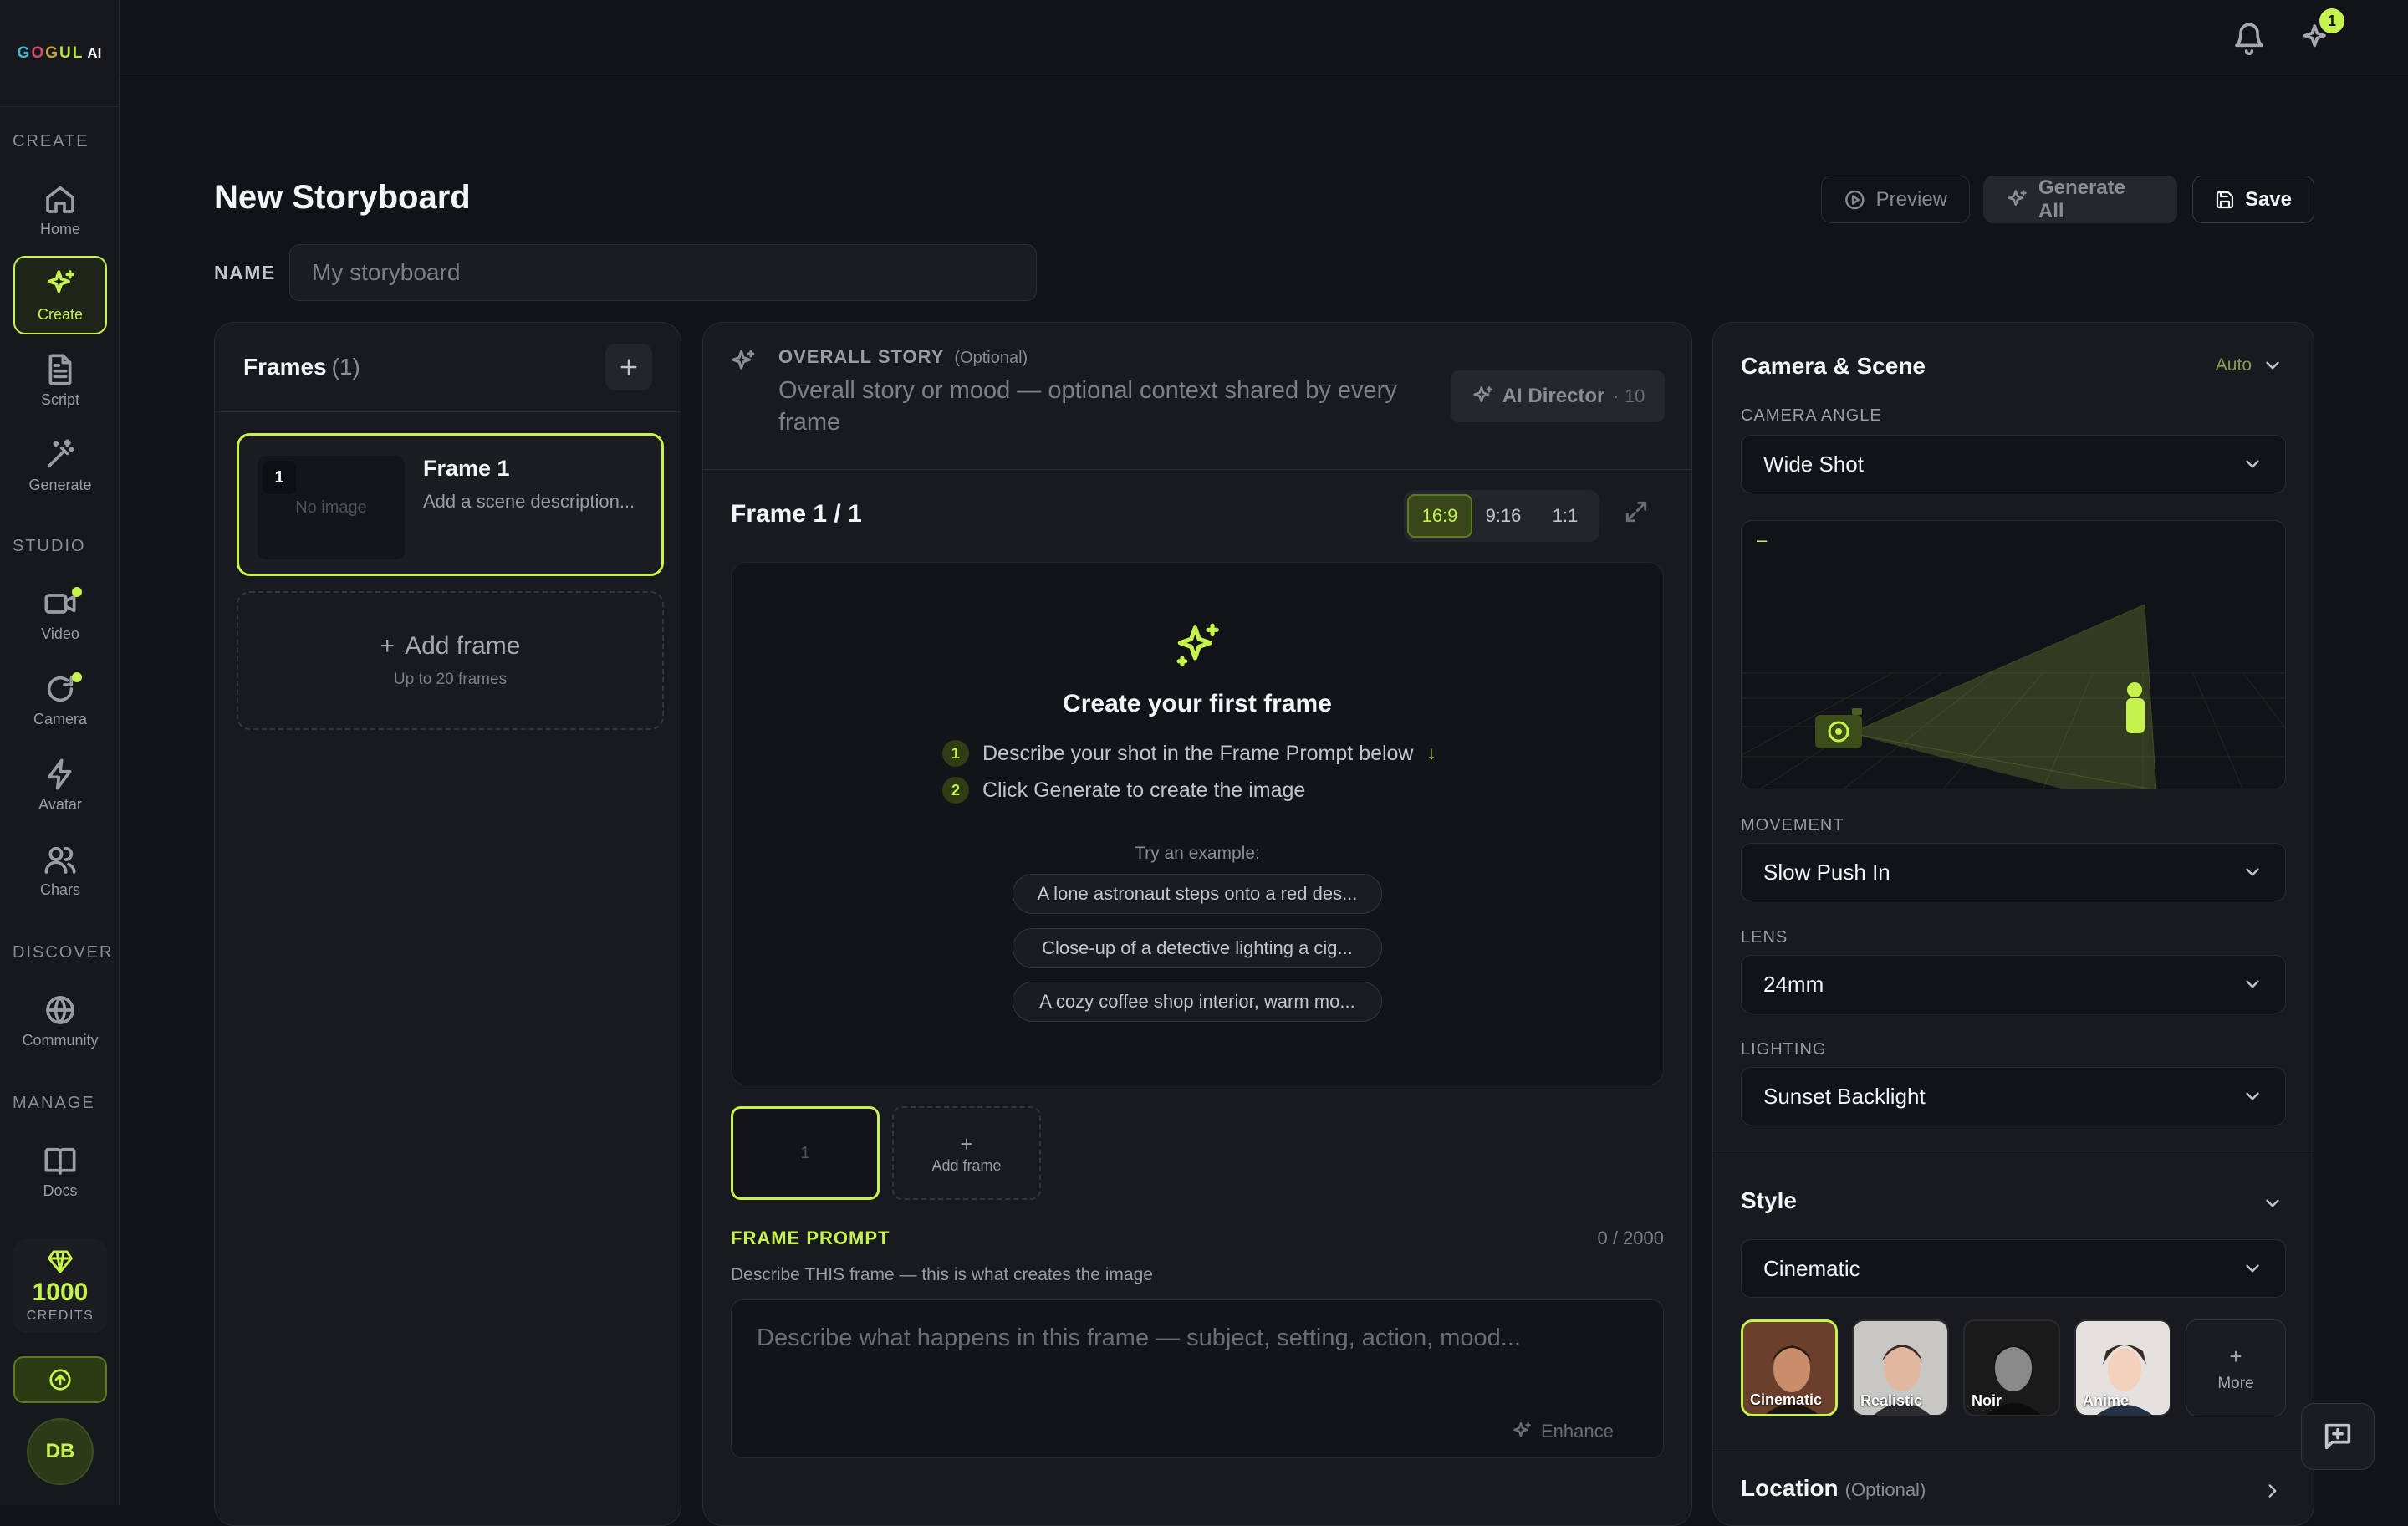 This screenshot has height=1526, width=2408. I want to click on style-collapse-toggle, so click(2272, 1203).